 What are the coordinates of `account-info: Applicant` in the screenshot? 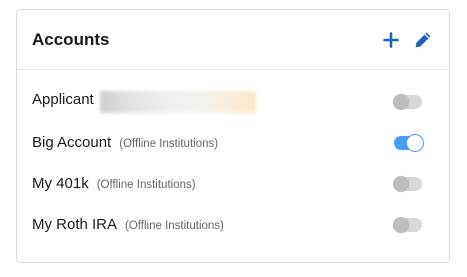 It's located at (144, 101).